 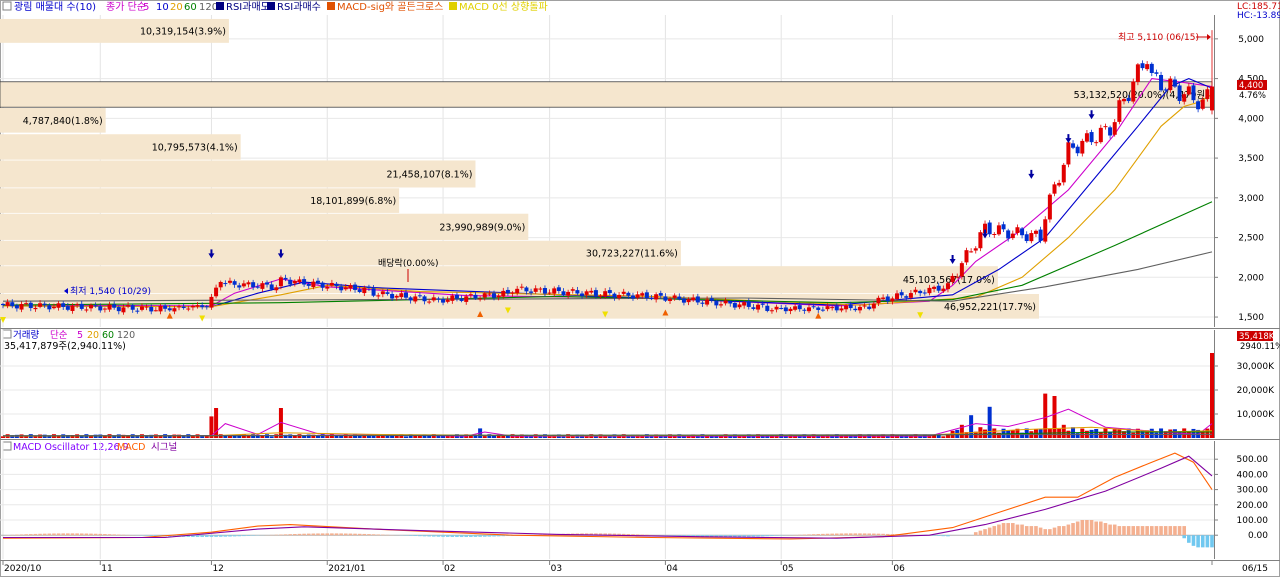 I want to click on volume-profile-label: 23,990,989(9.0%), so click(x=482, y=227).